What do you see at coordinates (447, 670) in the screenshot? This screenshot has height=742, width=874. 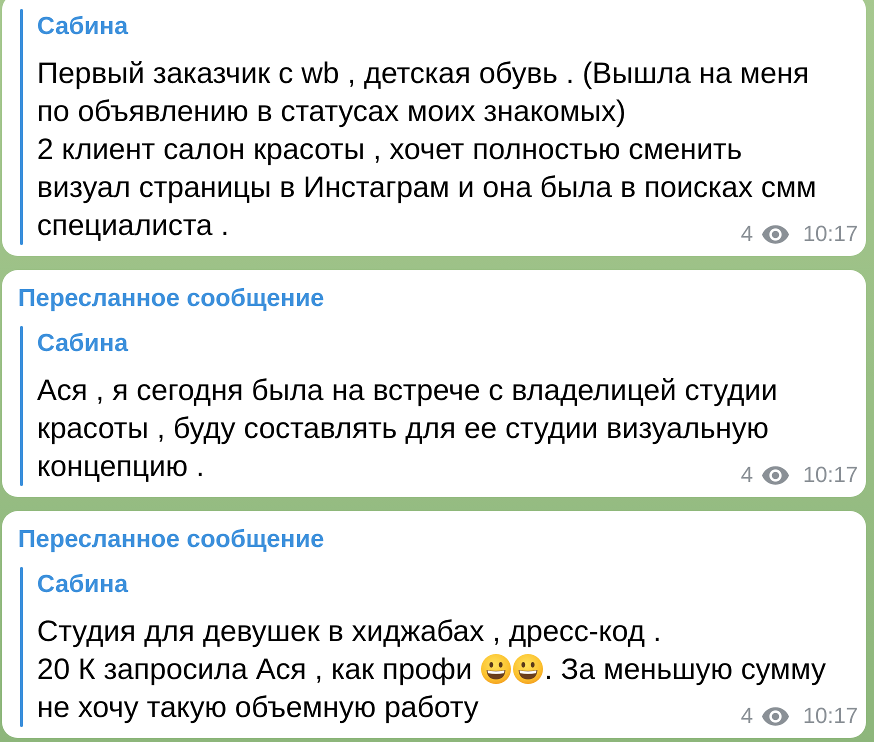 I see `message-text: Студия для девушек в хиджабах , дресс-код . 20 К запросила Ася , как профи . За меньшую сумму не хочу такую объемную работу 4 10:17` at bounding box center [447, 670].